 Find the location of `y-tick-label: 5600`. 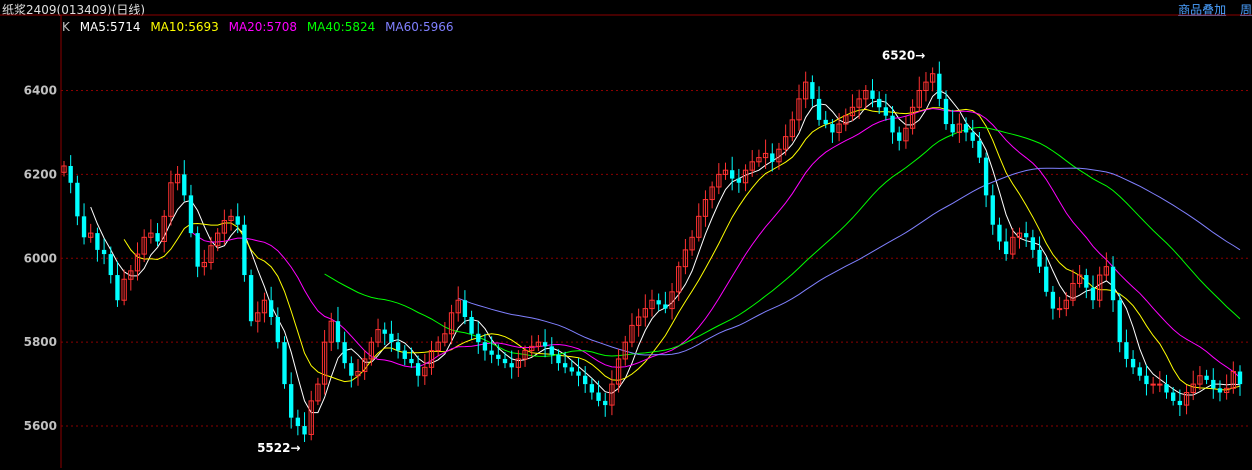

y-tick-label: 5600 is located at coordinates (40, 426).